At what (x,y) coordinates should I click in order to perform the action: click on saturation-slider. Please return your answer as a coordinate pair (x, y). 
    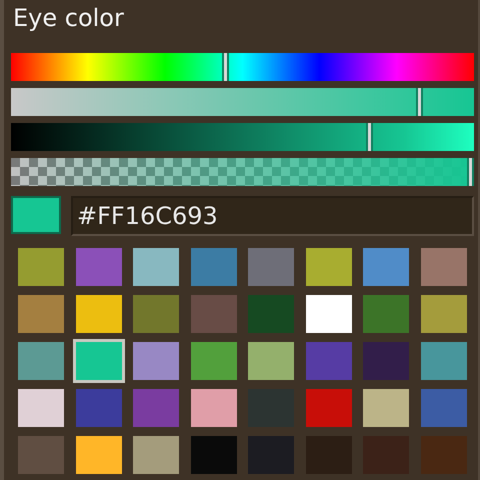
    Looking at the image, I should click on (242, 102).